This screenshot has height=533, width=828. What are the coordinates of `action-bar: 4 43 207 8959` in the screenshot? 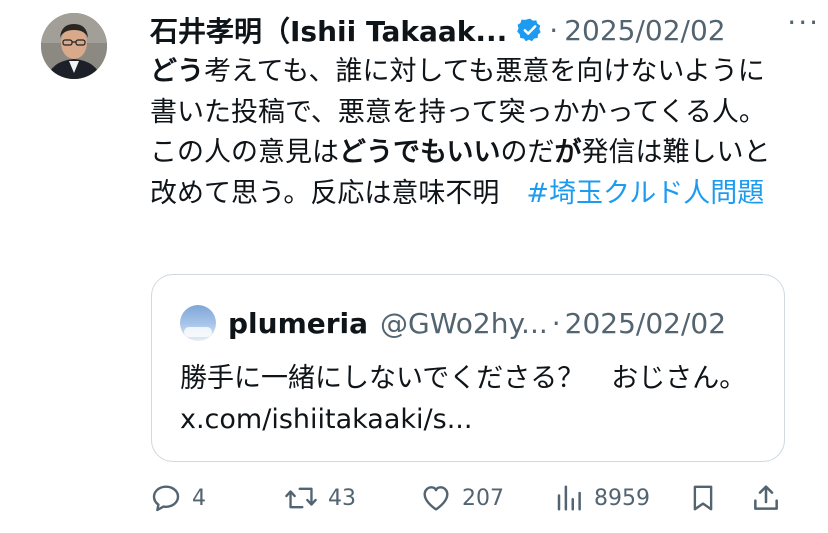 It's located at (470, 498).